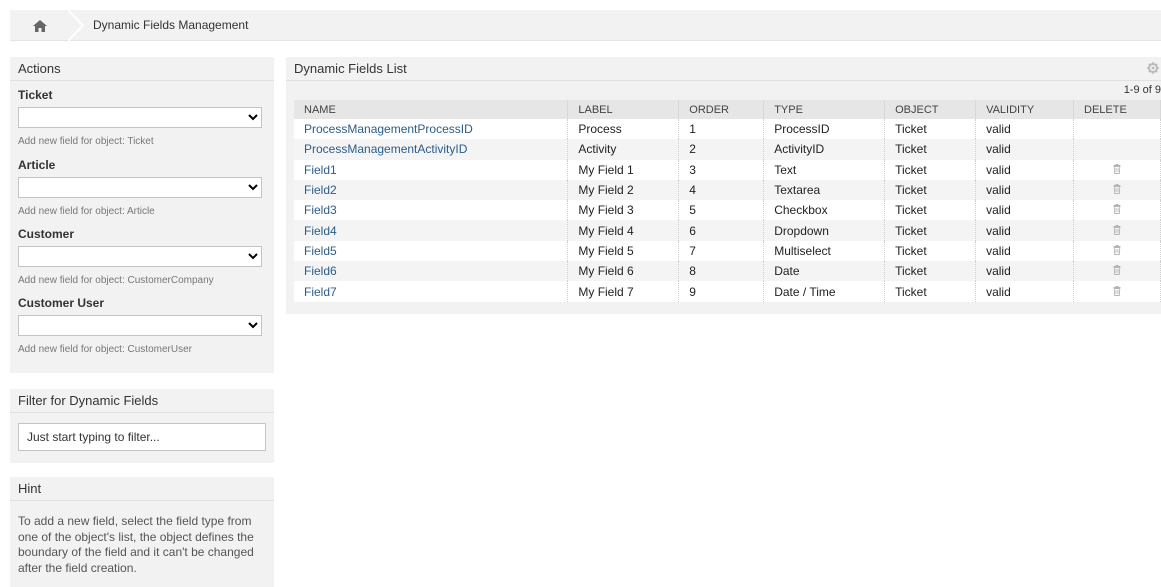 The width and height of the screenshot is (1161, 587). I want to click on add-field-ticket-select, so click(140, 117).